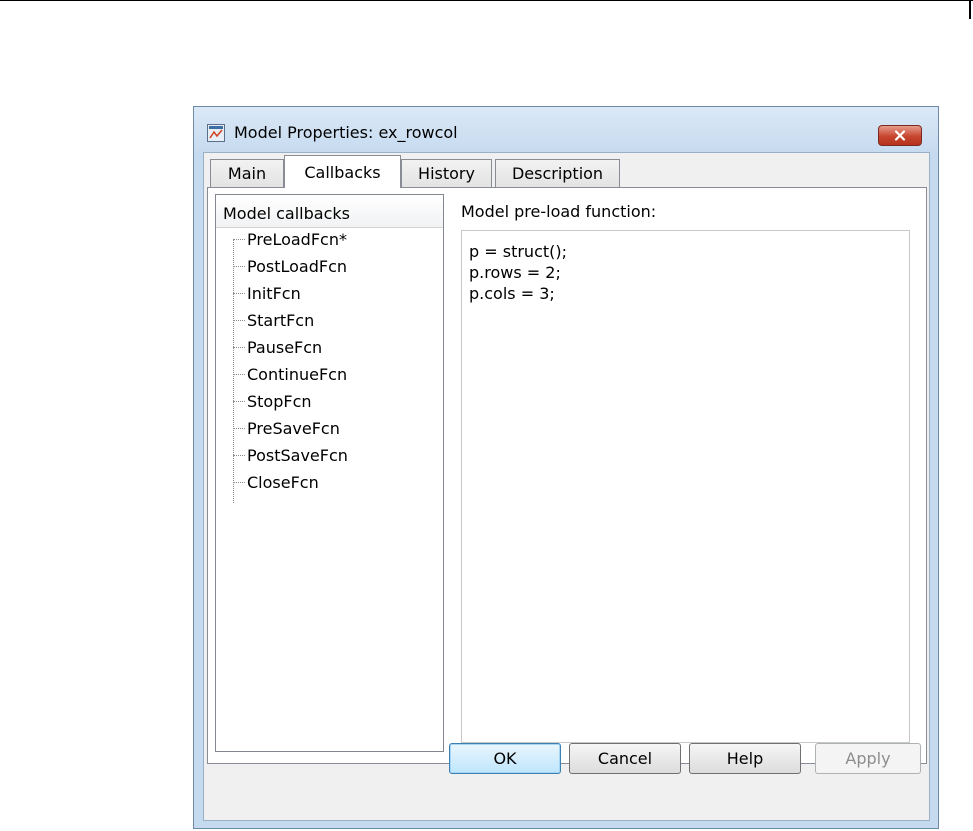  Describe the element at coordinates (518, 251) in the screenshot. I see `code-line: p = struct();` at that location.